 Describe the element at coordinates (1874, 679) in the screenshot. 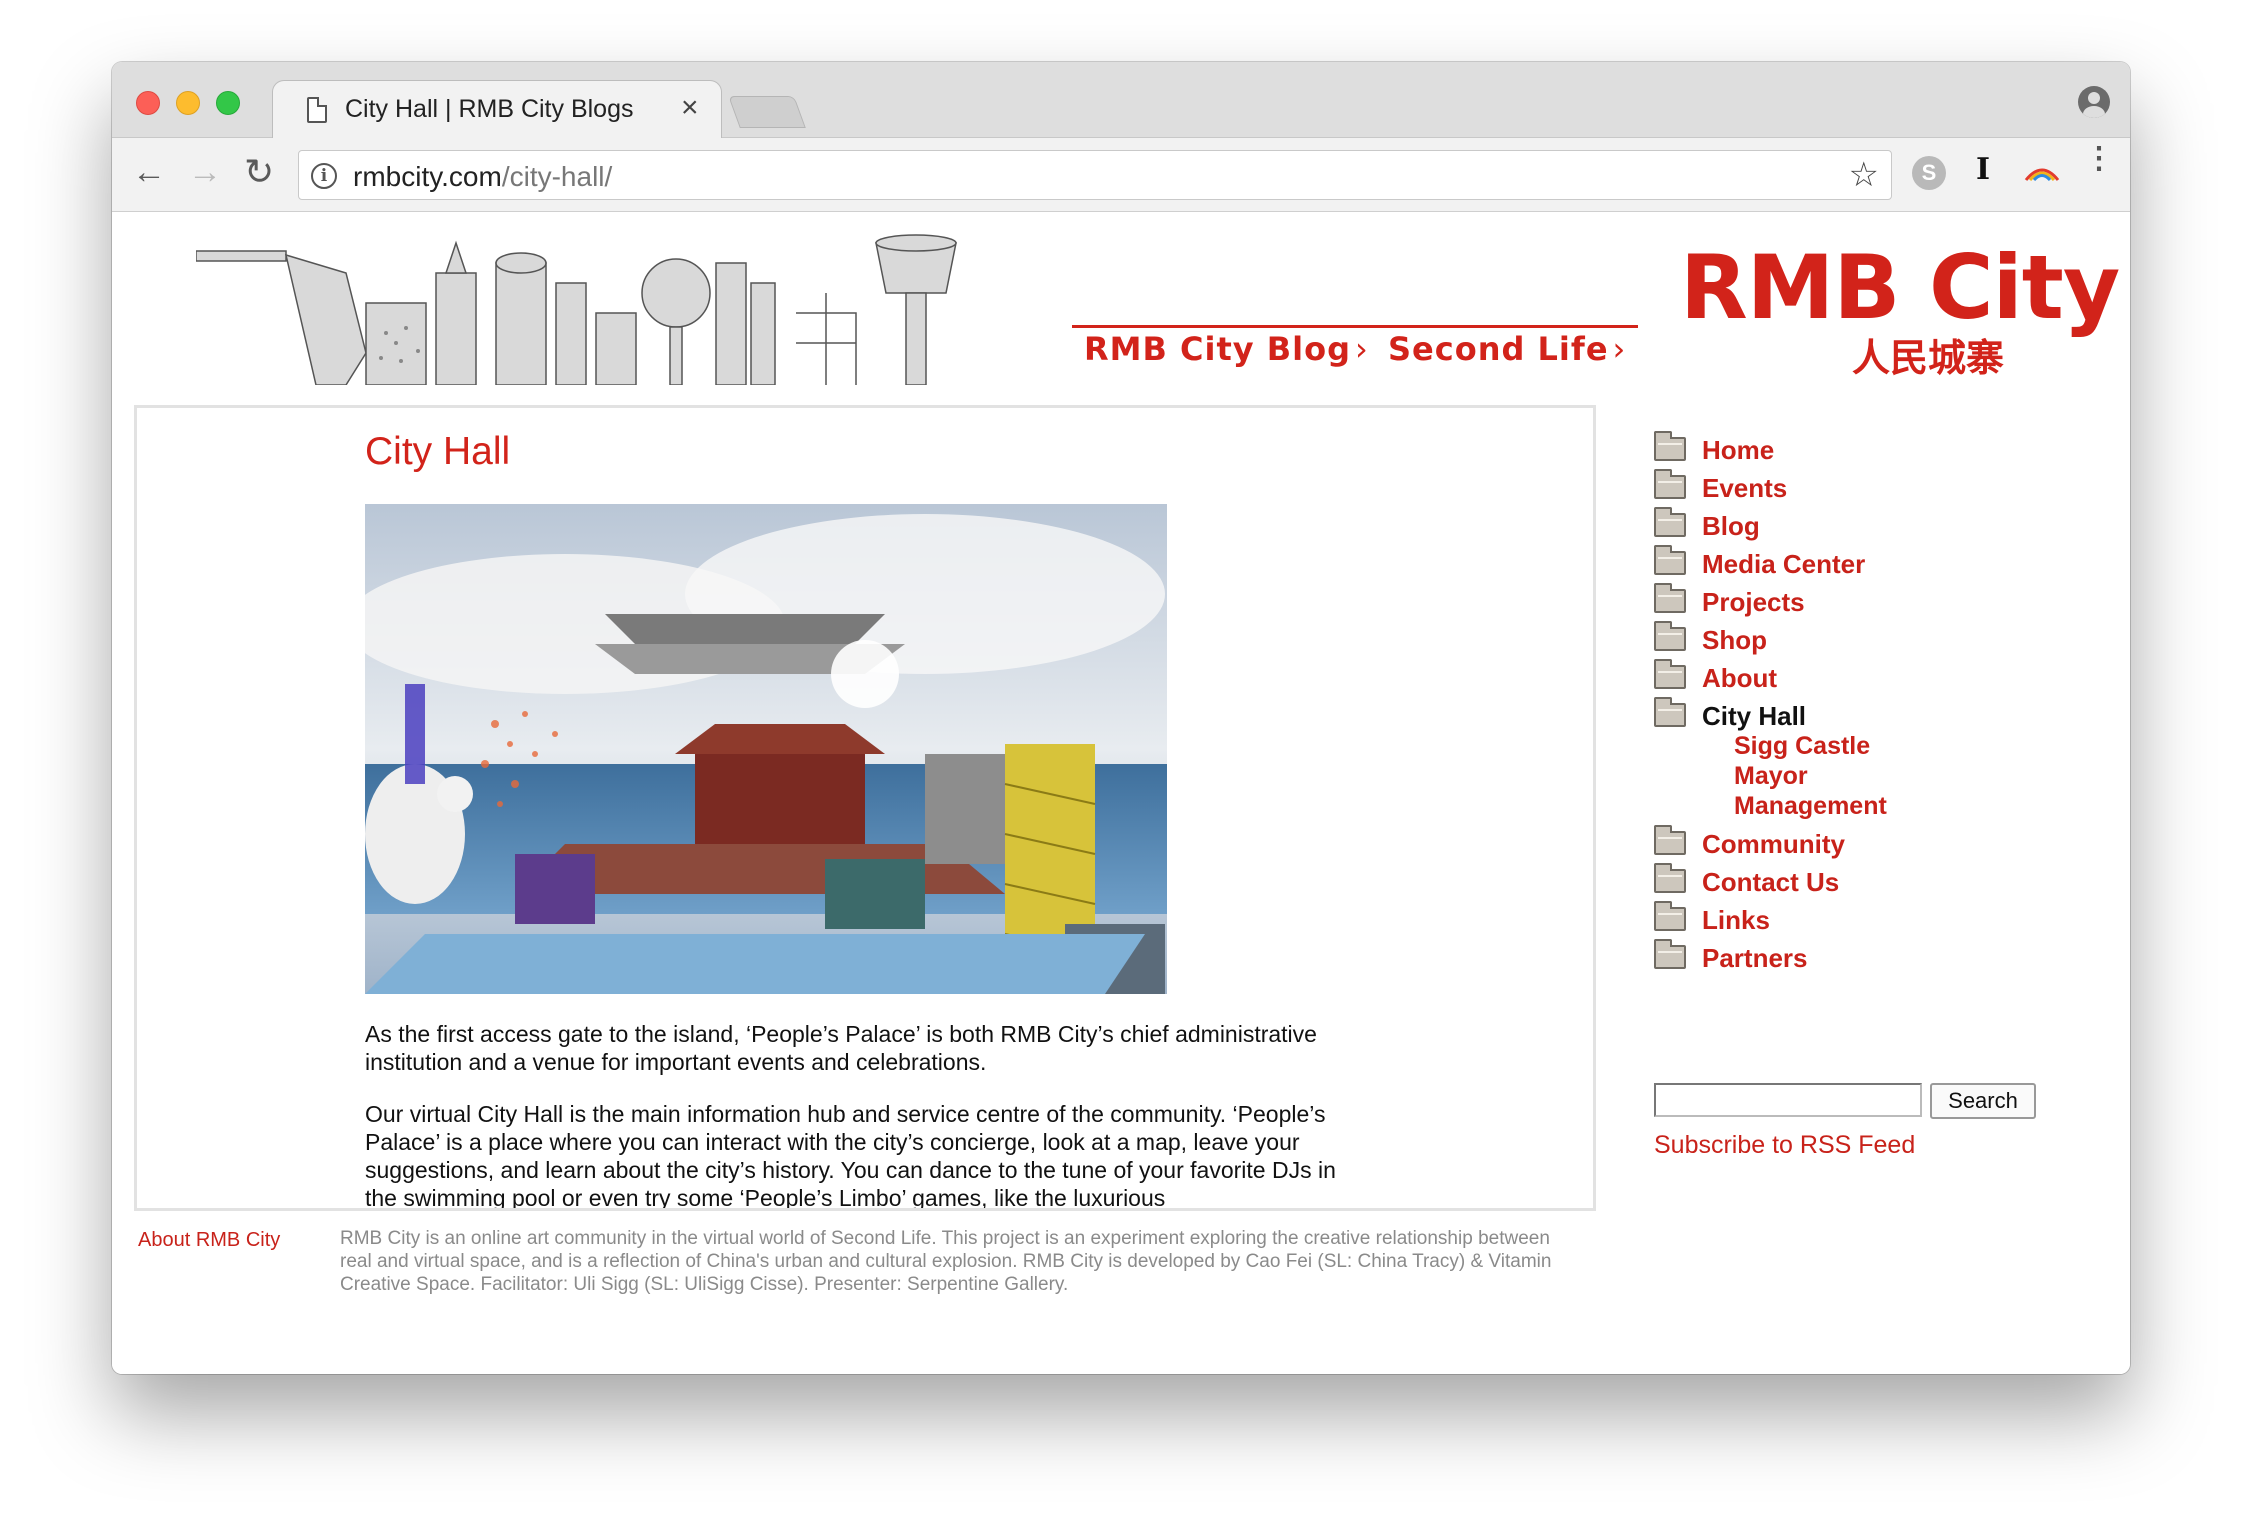

I see `sidebar-item-about: About` at that location.